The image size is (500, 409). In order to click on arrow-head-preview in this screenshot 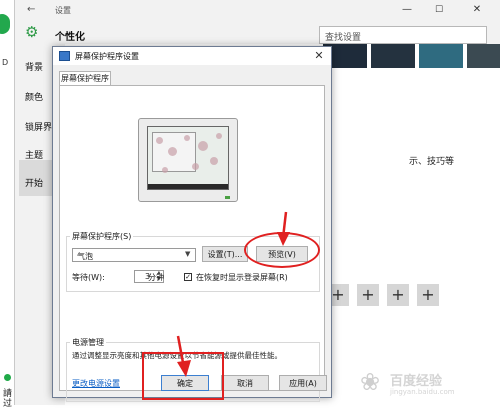, I will do `click(283, 239)`.